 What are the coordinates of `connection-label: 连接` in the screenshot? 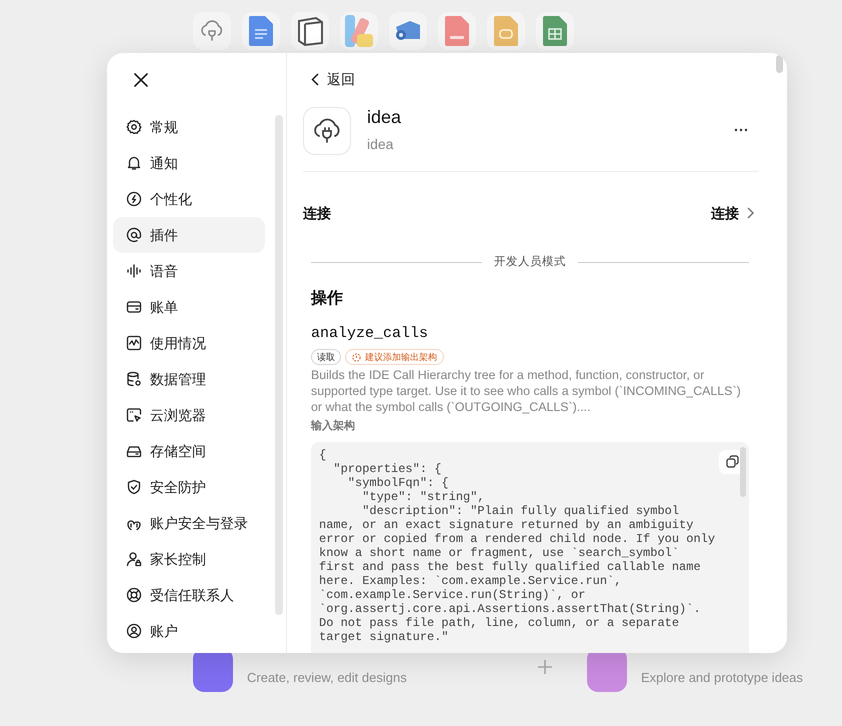 It's located at (317, 213).